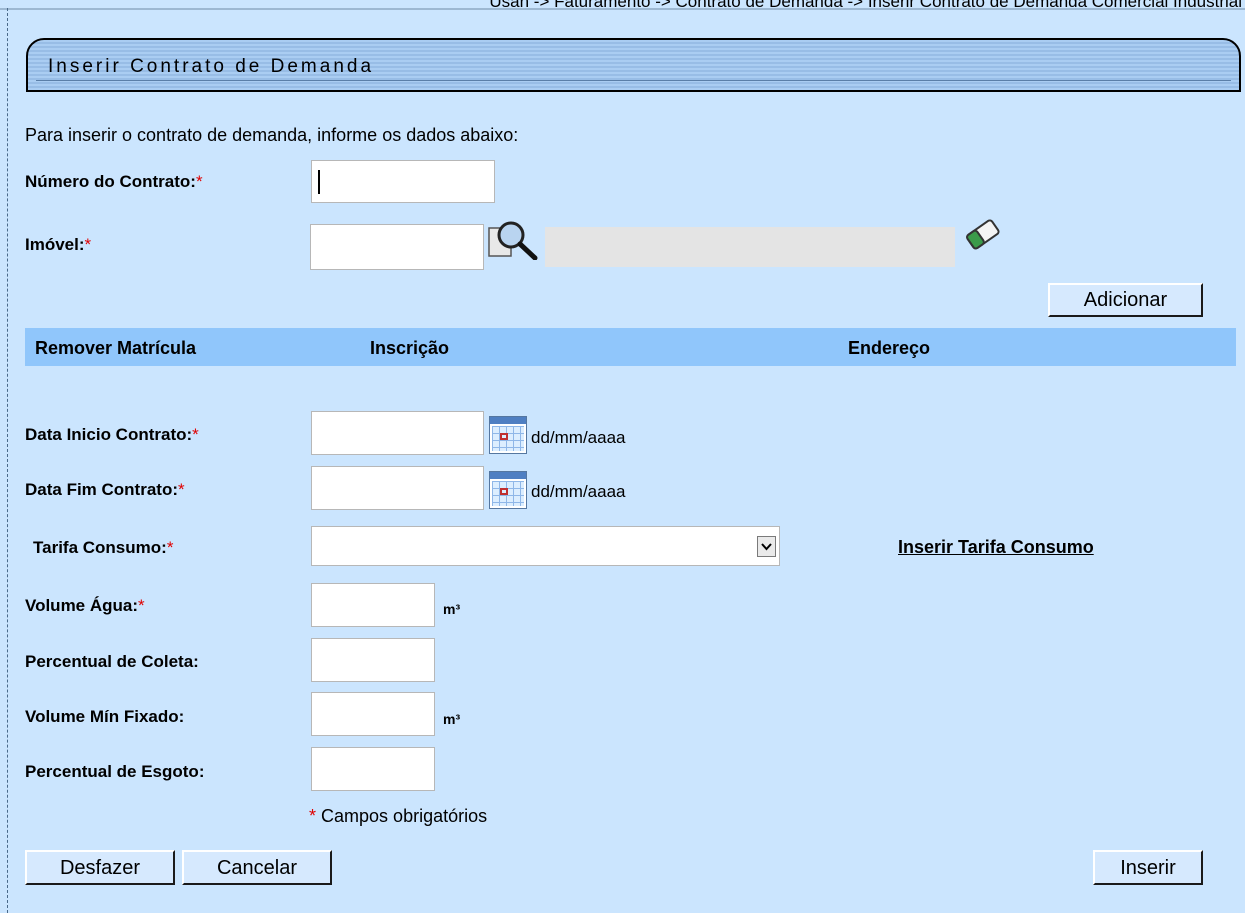  I want to click on magnifier-icon, so click(513, 239).